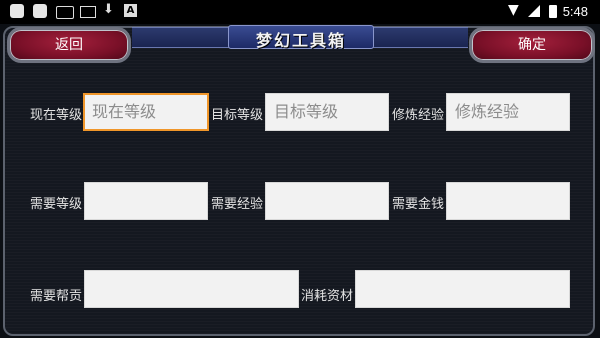 Image resolution: width=600 pixels, height=338 pixels. What do you see at coordinates (65, 12) in the screenshot?
I see `keyboard-icon` at bounding box center [65, 12].